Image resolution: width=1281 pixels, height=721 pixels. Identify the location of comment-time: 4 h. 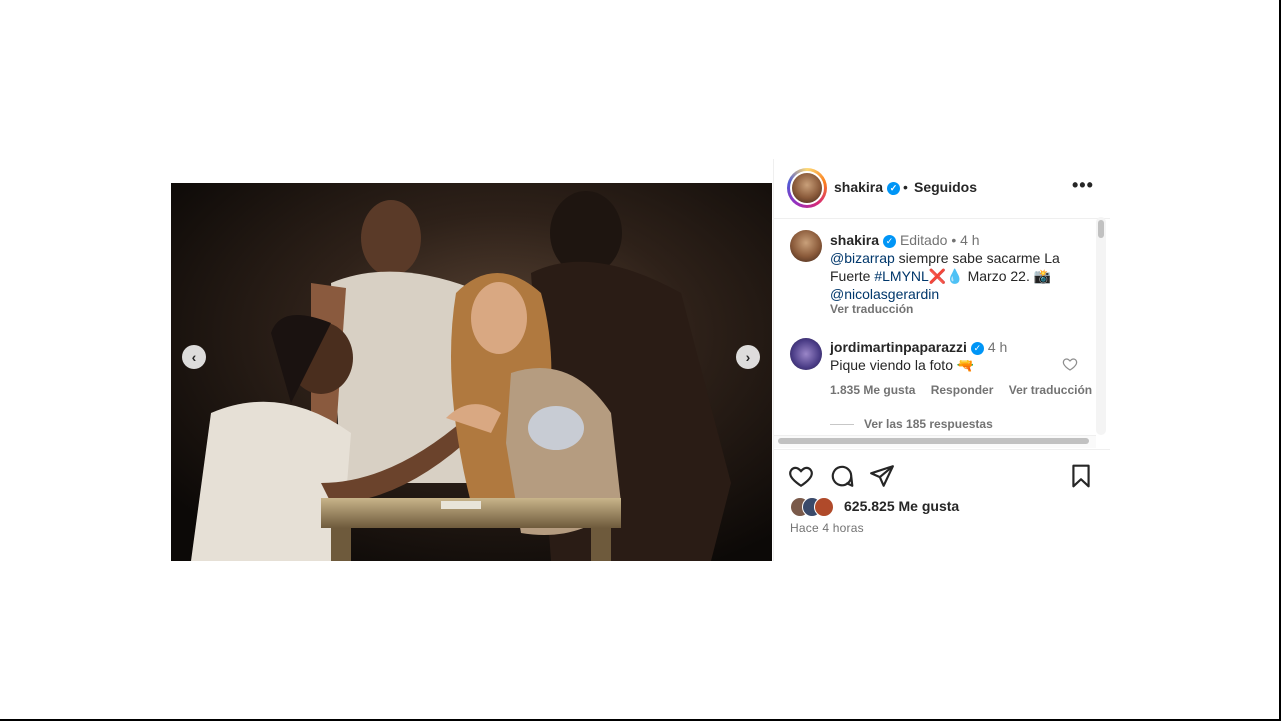
(997, 347).